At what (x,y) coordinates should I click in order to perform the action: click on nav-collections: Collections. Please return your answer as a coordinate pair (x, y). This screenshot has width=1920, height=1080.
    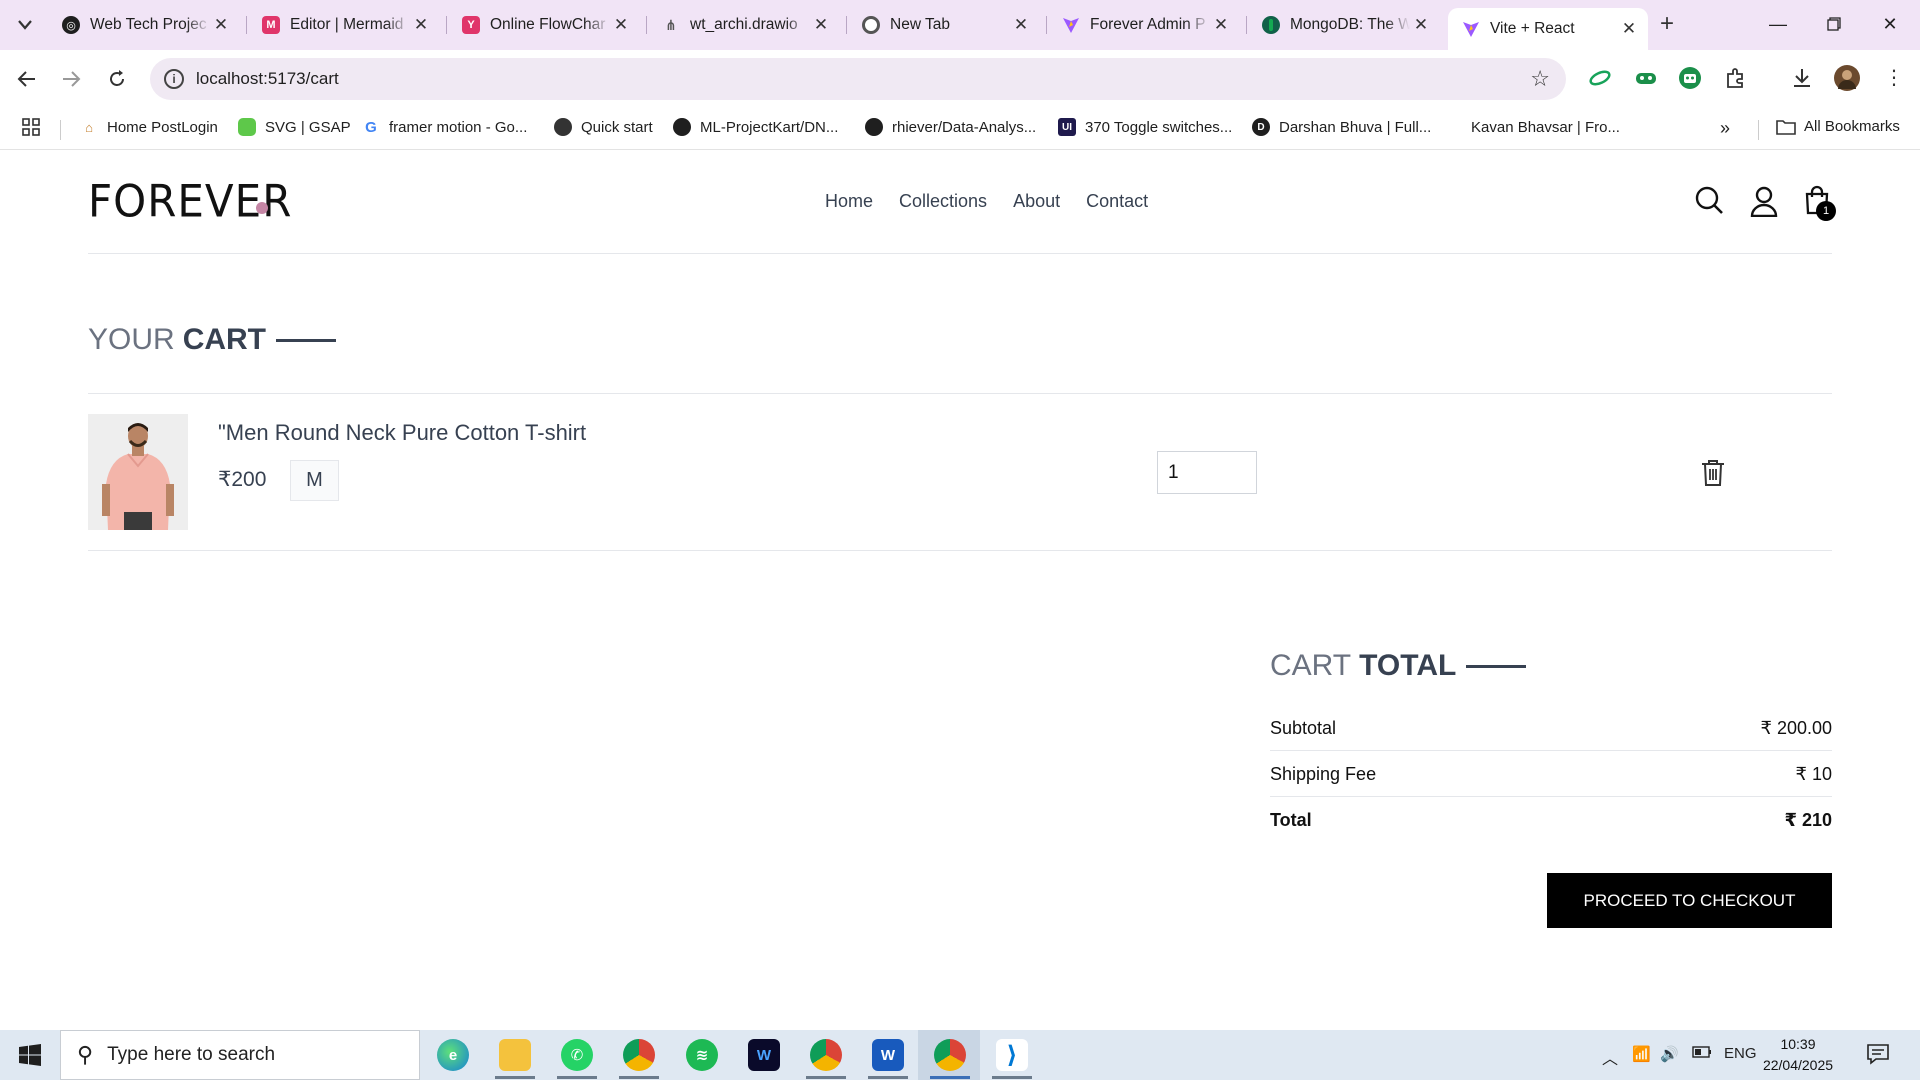
    Looking at the image, I should click on (943, 201).